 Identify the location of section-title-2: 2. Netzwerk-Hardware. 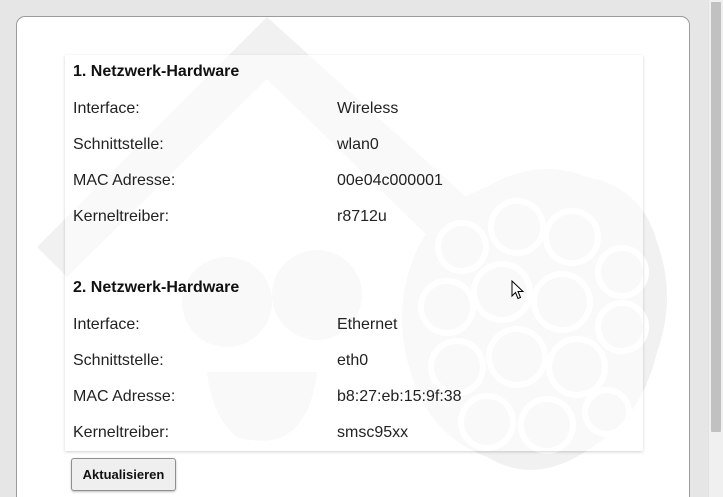
(156, 287).